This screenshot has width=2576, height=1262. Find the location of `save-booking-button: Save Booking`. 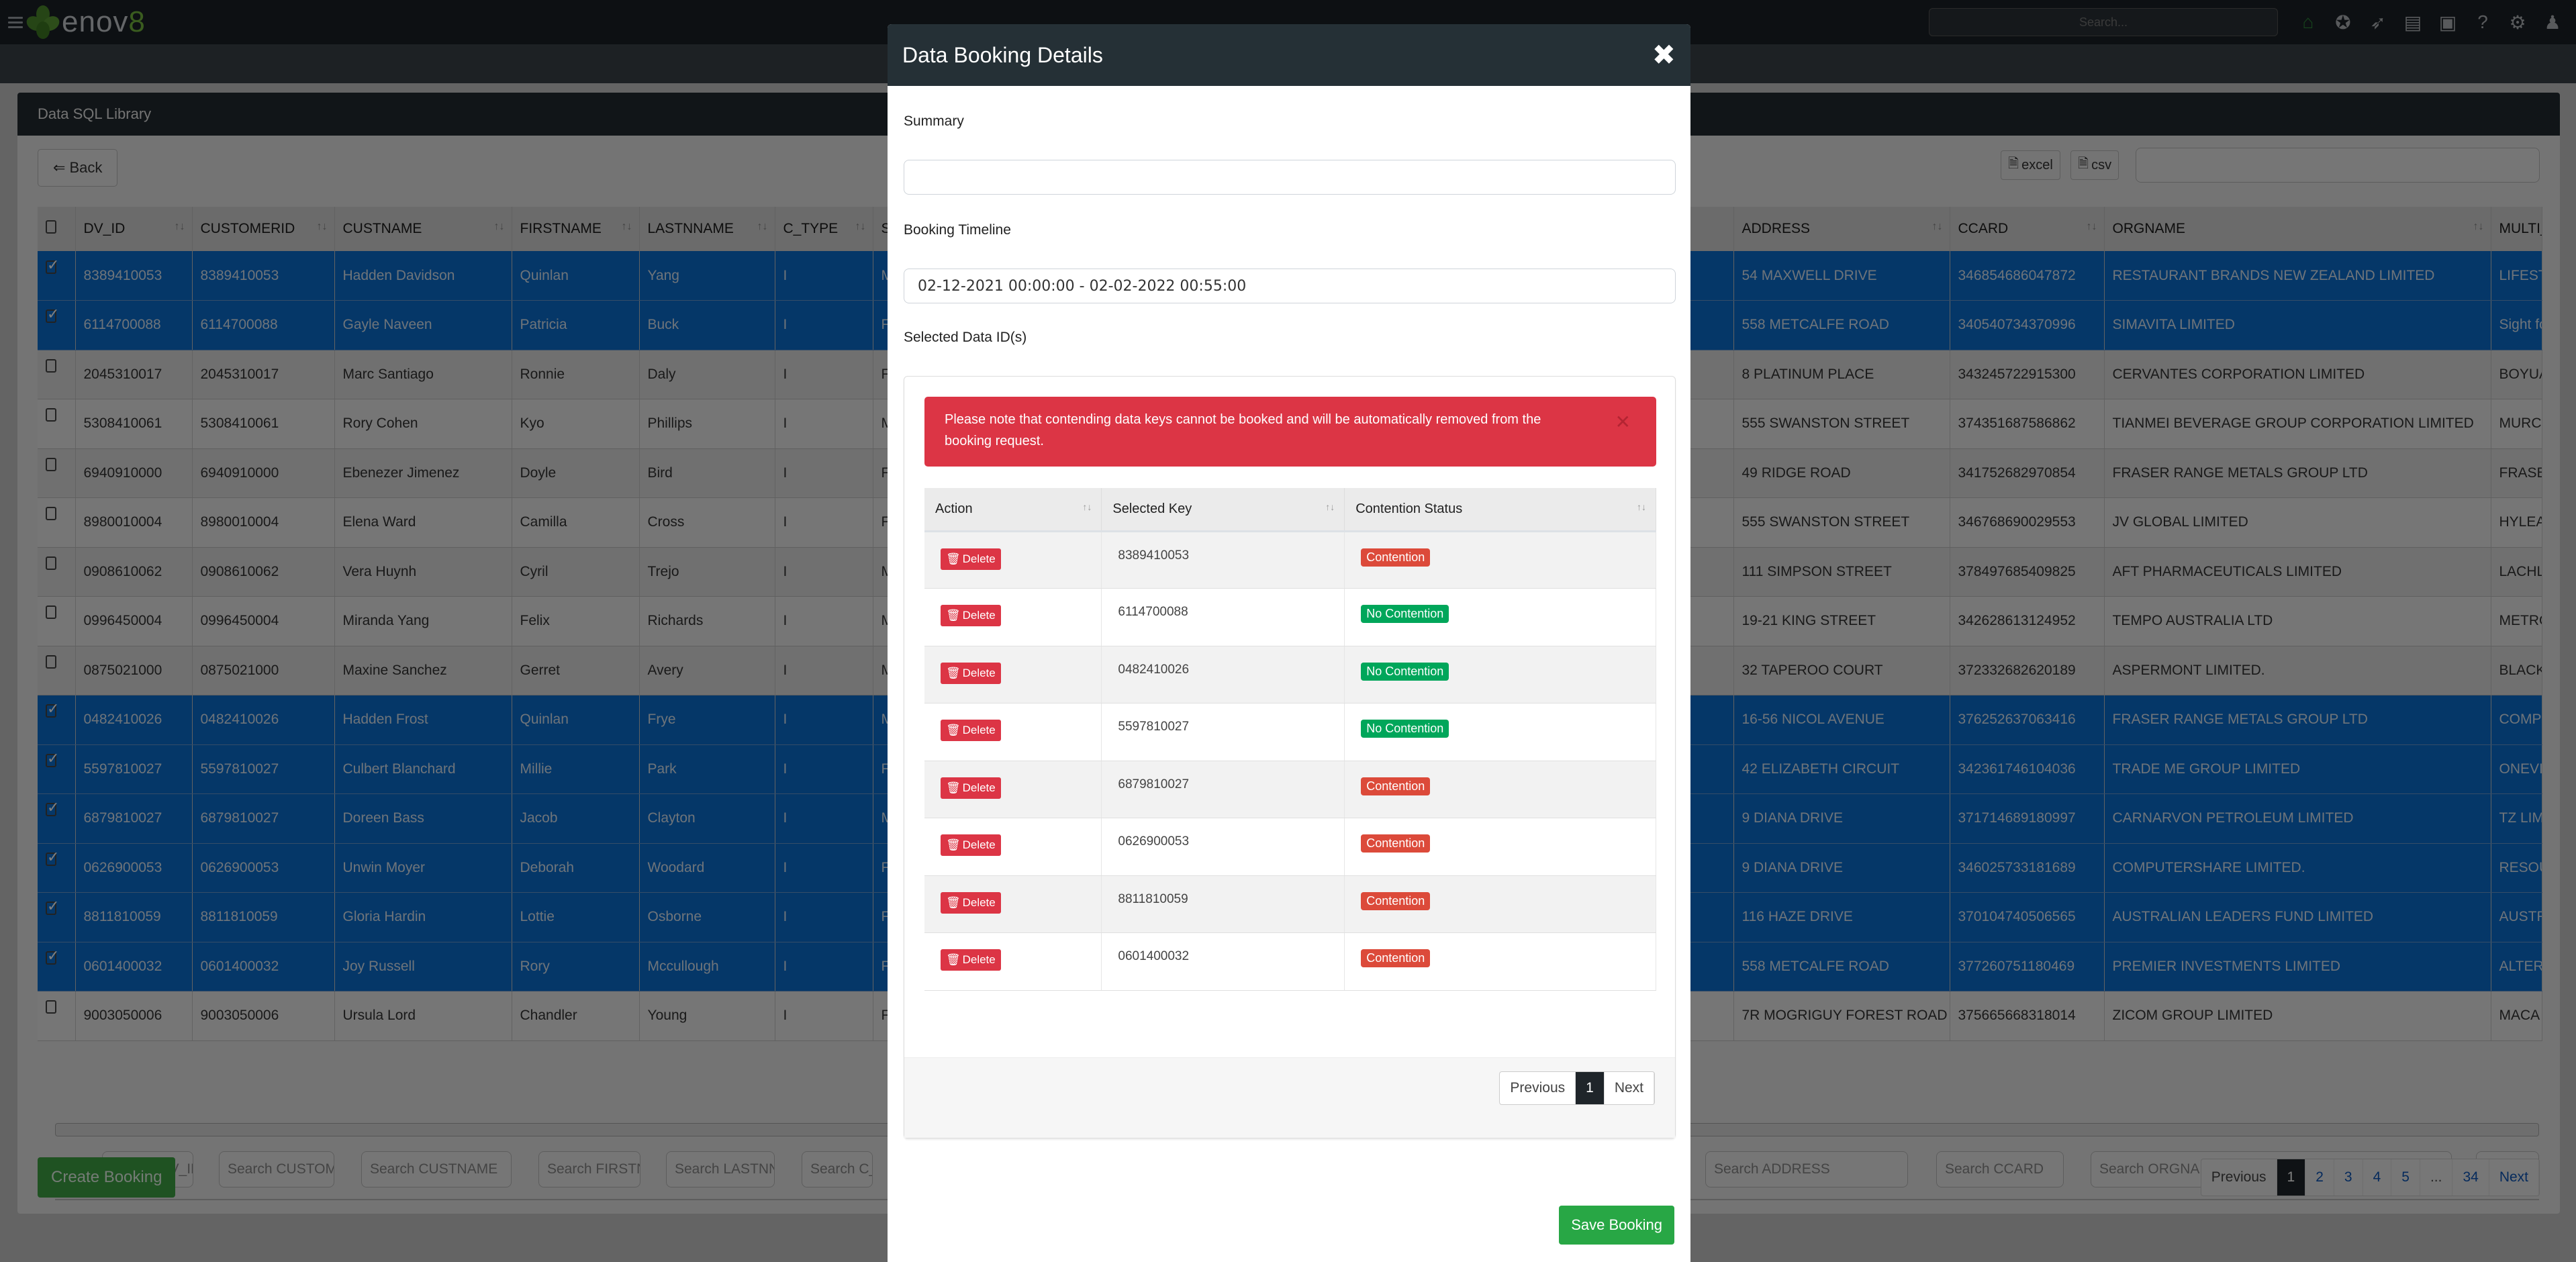

save-booking-button: Save Booking is located at coordinates (1616, 1226).